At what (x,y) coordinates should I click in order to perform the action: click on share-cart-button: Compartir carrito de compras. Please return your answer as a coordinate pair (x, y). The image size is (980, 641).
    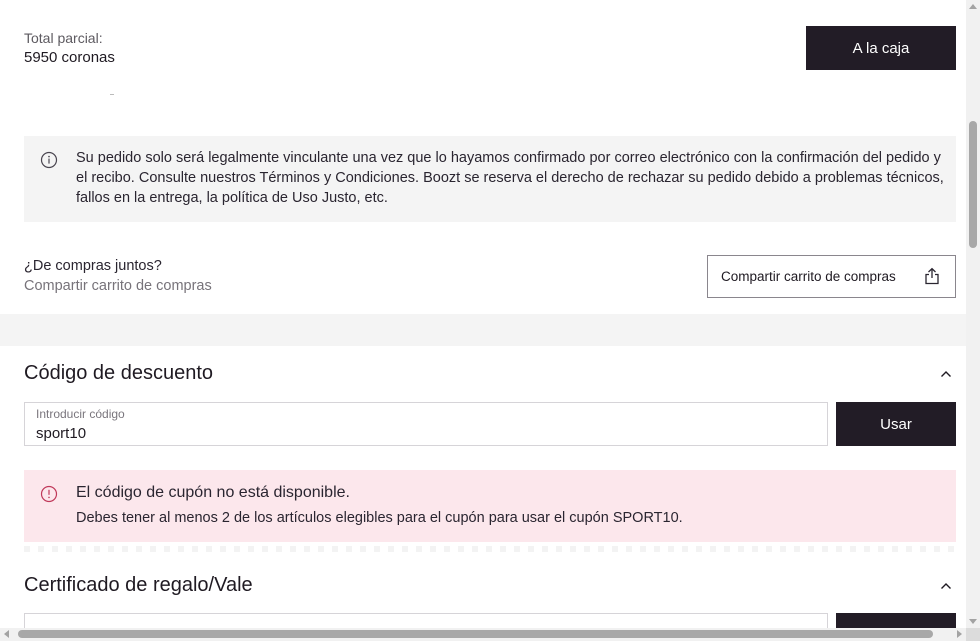
    Looking at the image, I should click on (831, 276).